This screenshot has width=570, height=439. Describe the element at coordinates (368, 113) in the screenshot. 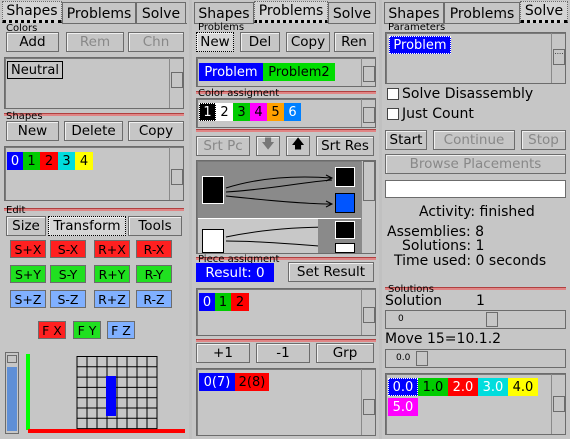

I see `color-assignment-scrollbar` at that location.